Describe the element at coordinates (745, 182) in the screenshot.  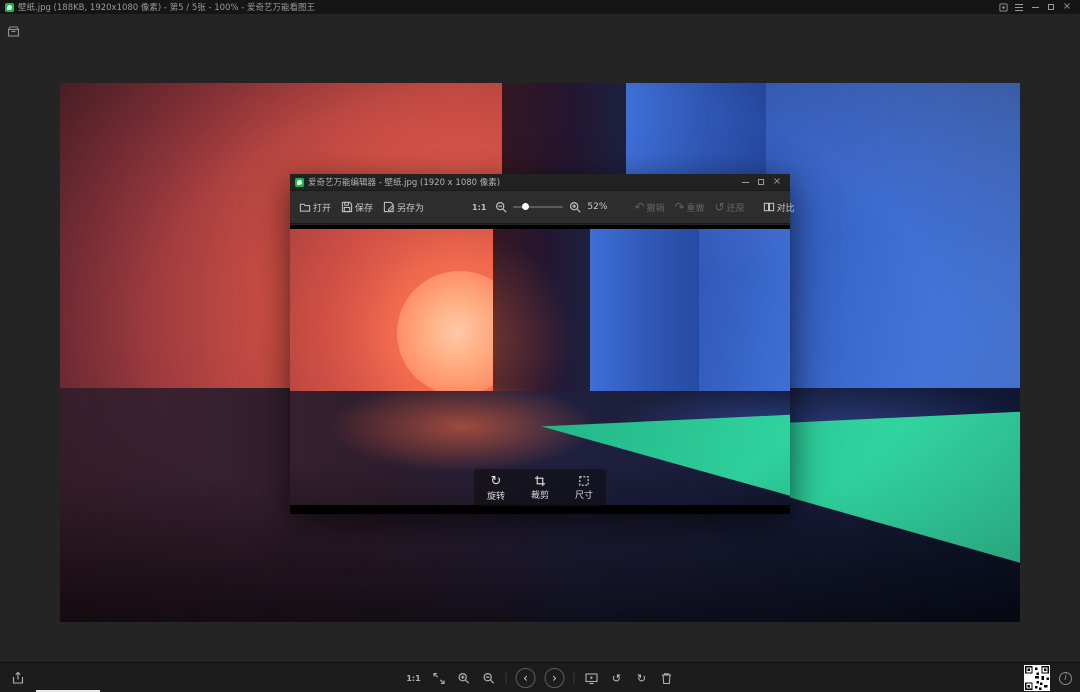
I see `editor-minimize-icon` at that location.